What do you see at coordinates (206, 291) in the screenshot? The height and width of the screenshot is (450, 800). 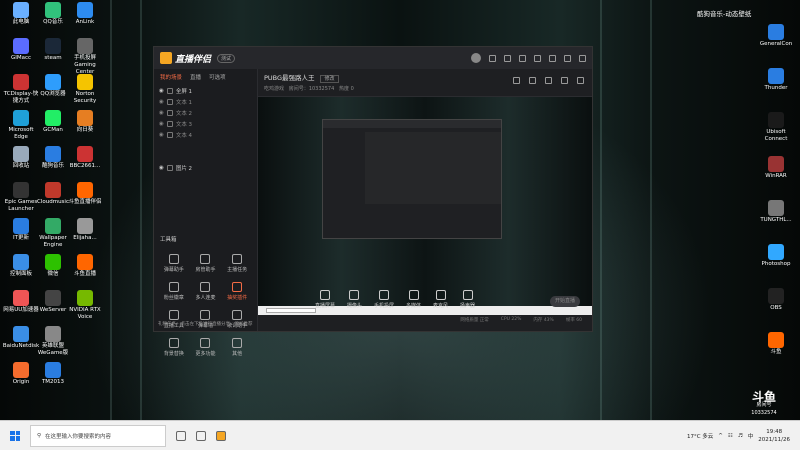 I see `tool-button: 多人连麦` at bounding box center [206, 291].